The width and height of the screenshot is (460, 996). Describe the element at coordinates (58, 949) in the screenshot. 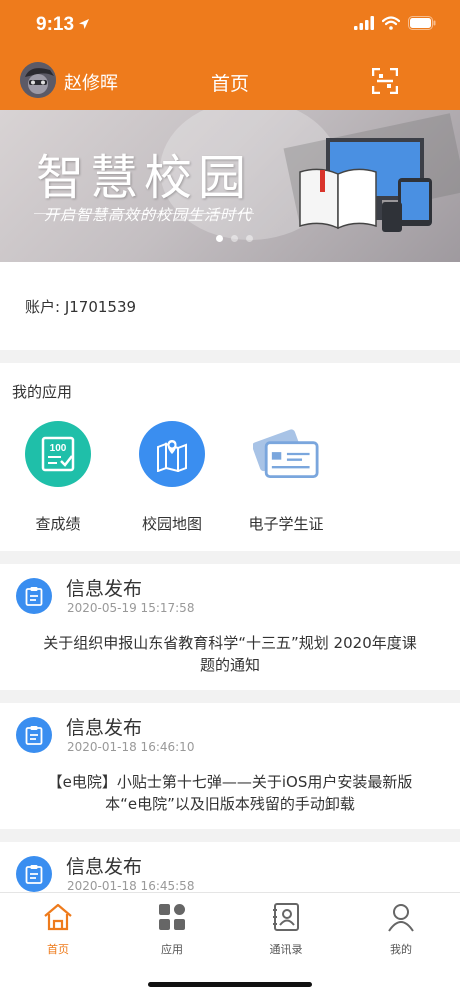

I see `tab-label: 首页` at that location.